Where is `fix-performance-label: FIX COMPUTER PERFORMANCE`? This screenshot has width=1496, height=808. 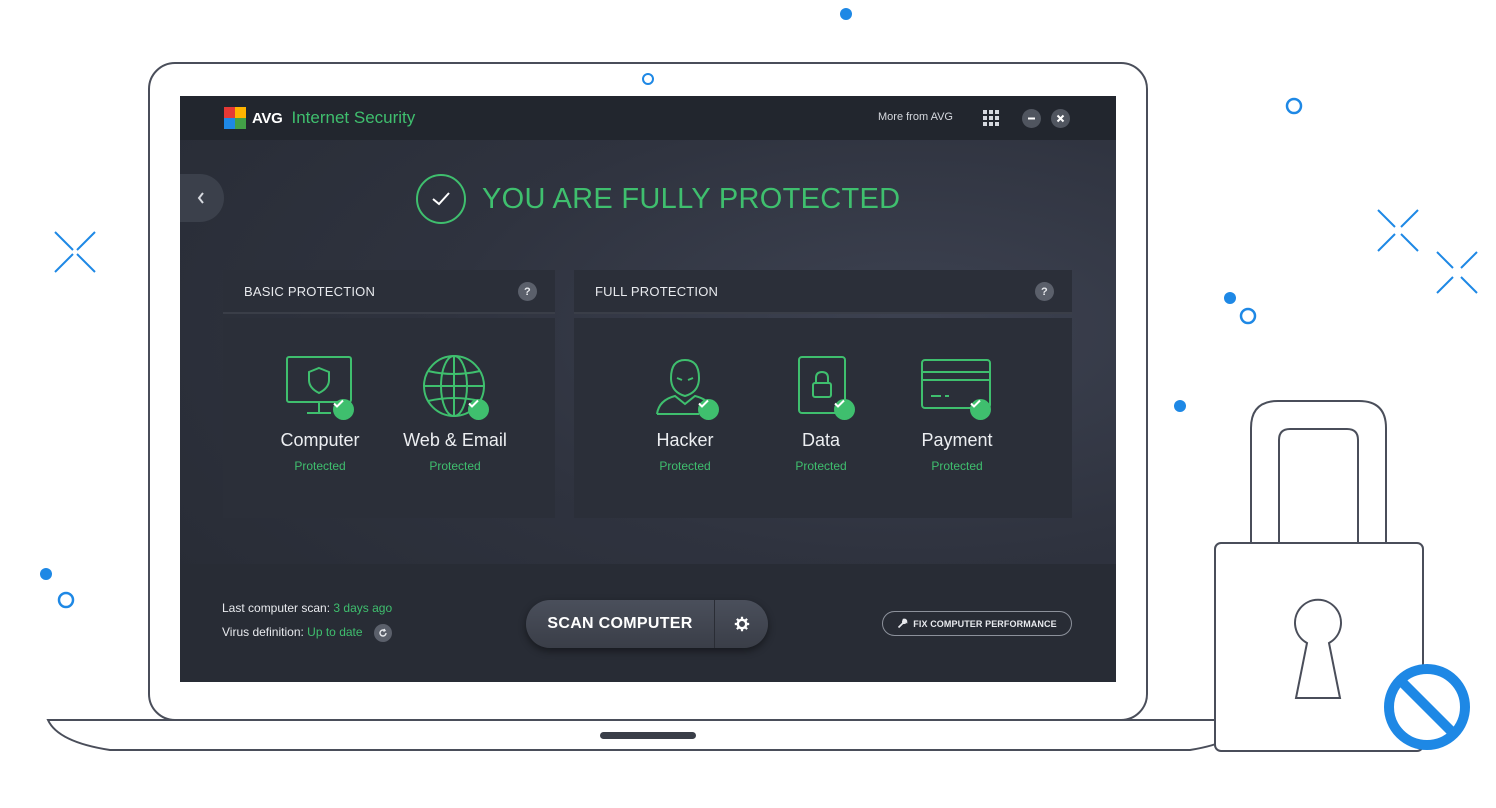 fix-performance-label: FIX COMPUTER PERFORMANCE is located at coordinates (985, 623).